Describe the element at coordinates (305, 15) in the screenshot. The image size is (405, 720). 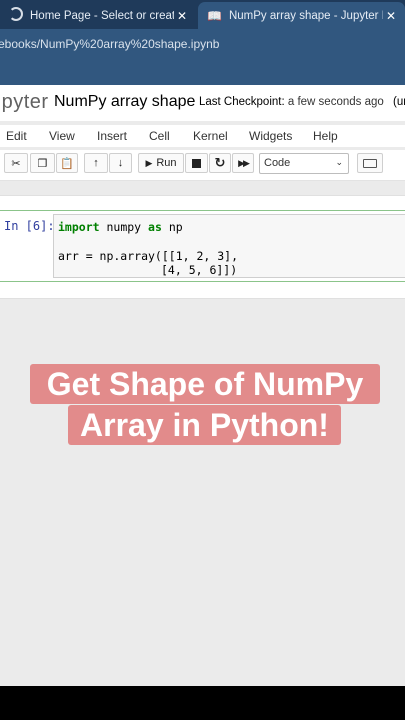
I see `tab-title: NumPy array shape - Jupyter No` at that location.